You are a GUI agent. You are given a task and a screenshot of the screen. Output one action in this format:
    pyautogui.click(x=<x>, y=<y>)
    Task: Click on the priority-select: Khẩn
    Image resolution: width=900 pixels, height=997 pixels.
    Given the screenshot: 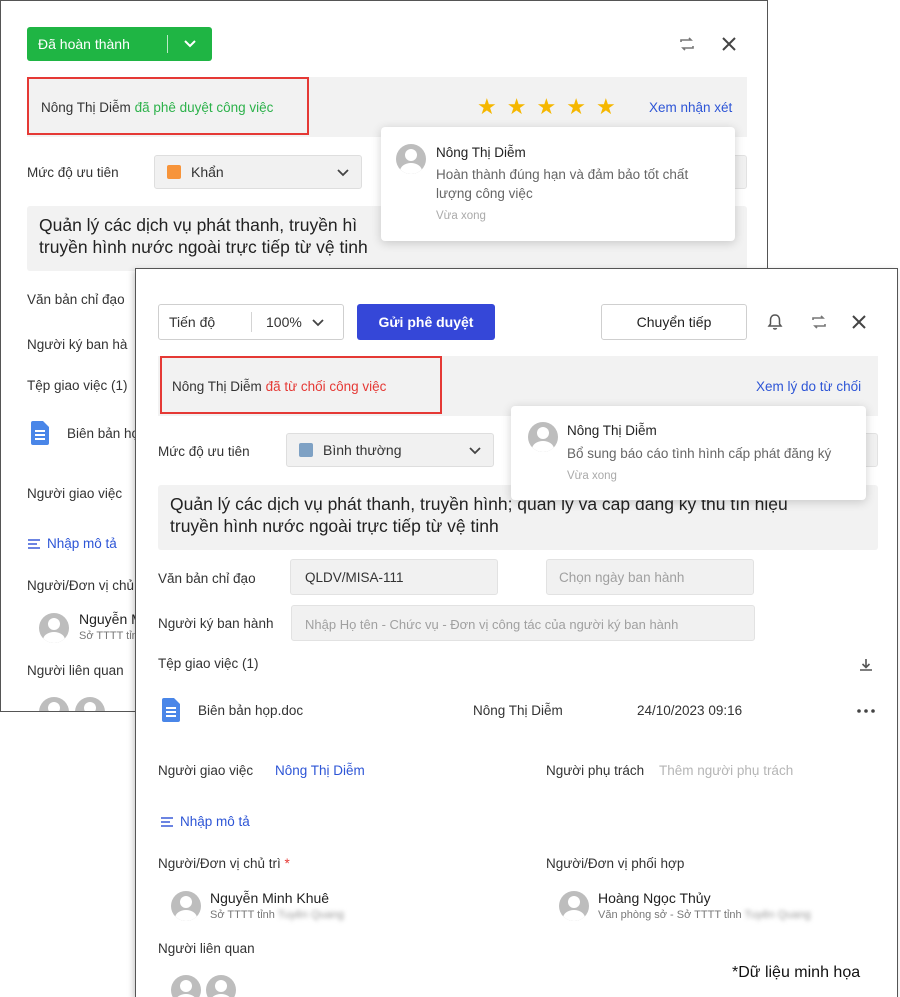 What is the action you would take?
    pyautogui.click(x=258, y=172)
    